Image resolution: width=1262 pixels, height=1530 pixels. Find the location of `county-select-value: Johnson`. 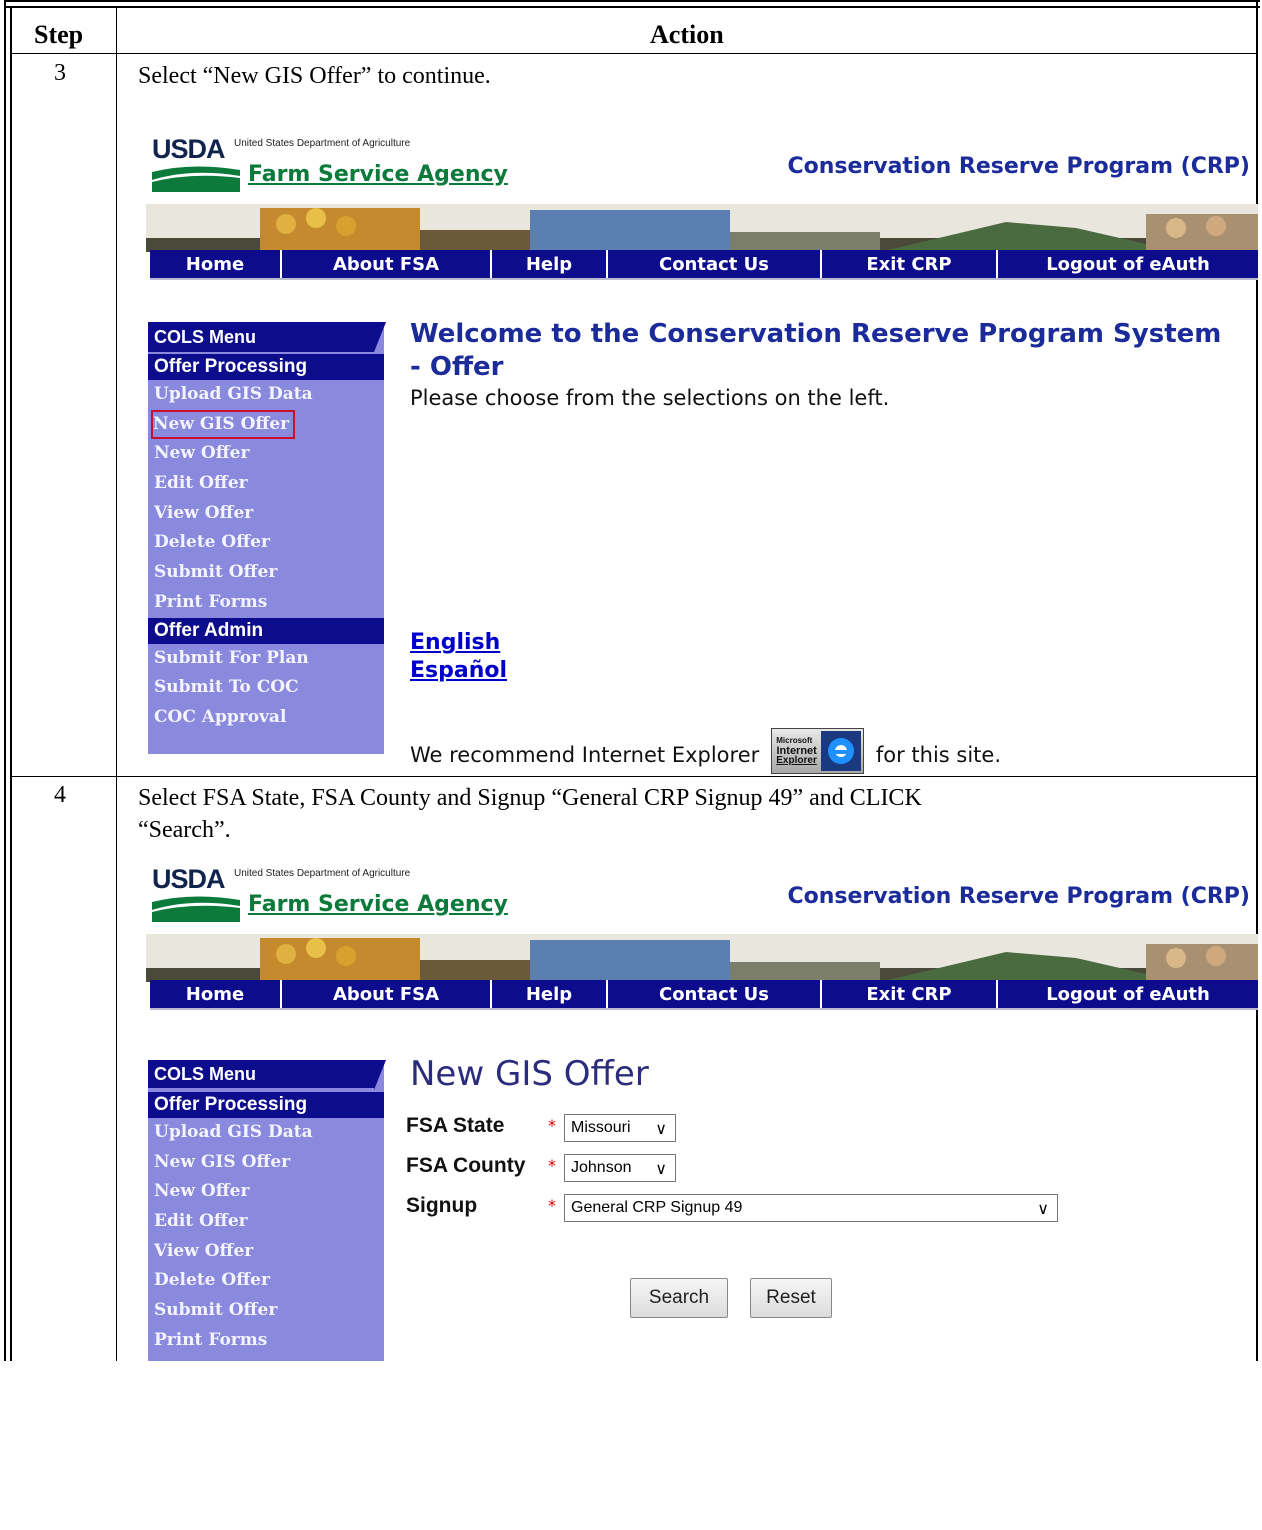

county-select-value: Johnson is located at coordinates (601, 1167).